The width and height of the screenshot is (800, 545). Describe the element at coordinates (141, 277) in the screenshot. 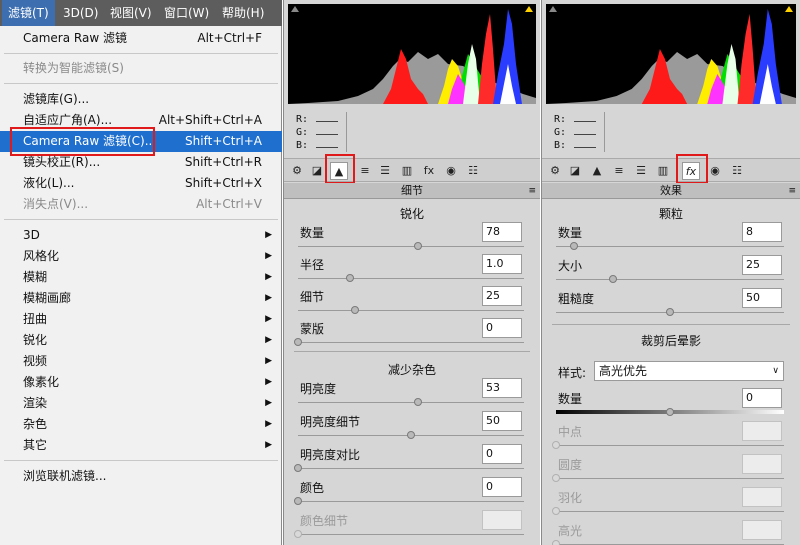

I see `menu-item-blur: 模糊 ▶` at that location.